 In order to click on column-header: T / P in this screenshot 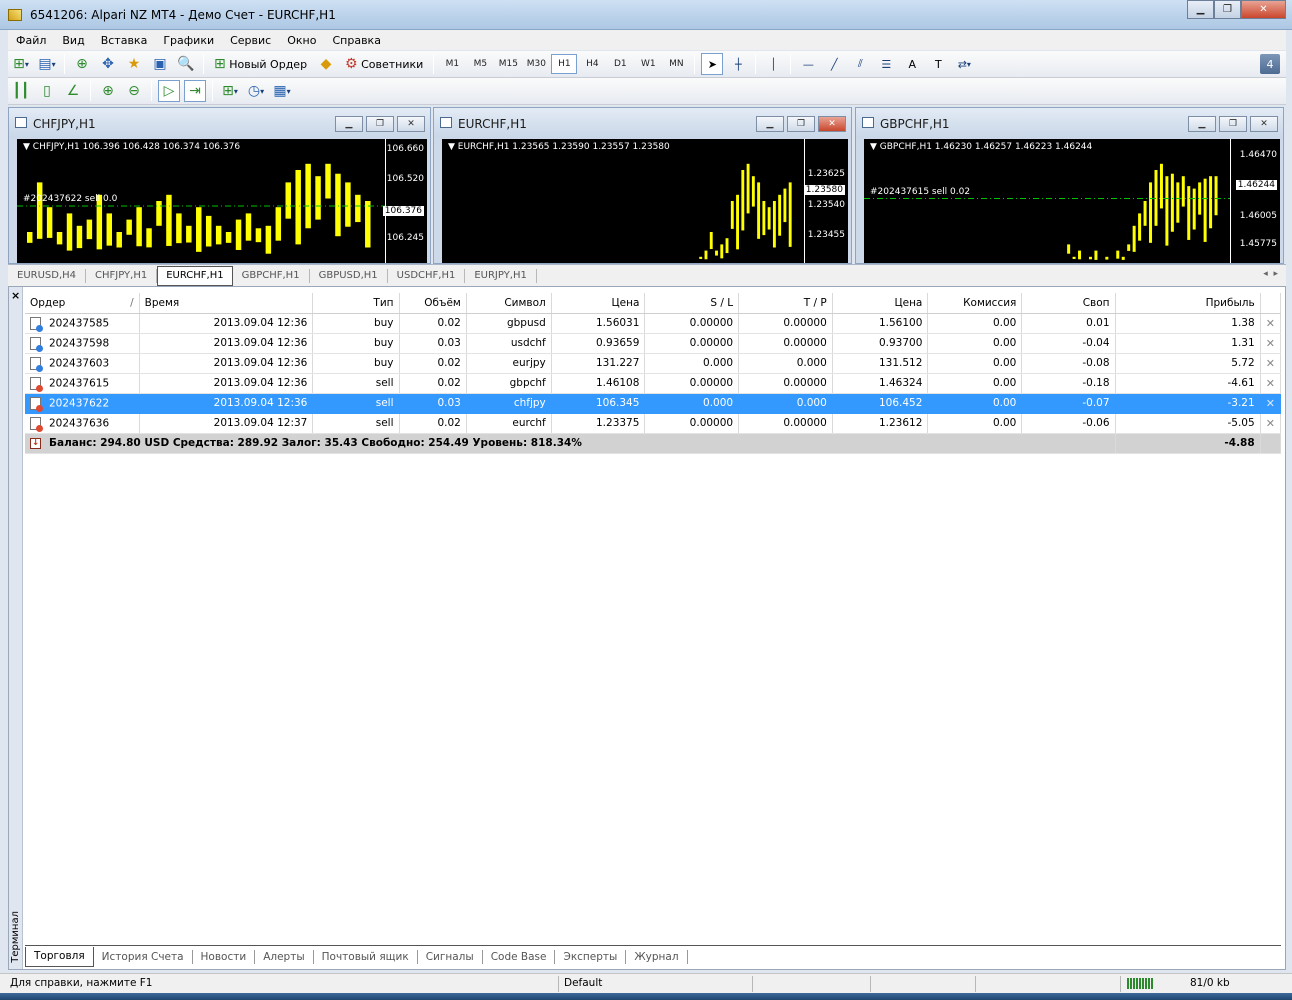, I will do `click(785, 303)`.